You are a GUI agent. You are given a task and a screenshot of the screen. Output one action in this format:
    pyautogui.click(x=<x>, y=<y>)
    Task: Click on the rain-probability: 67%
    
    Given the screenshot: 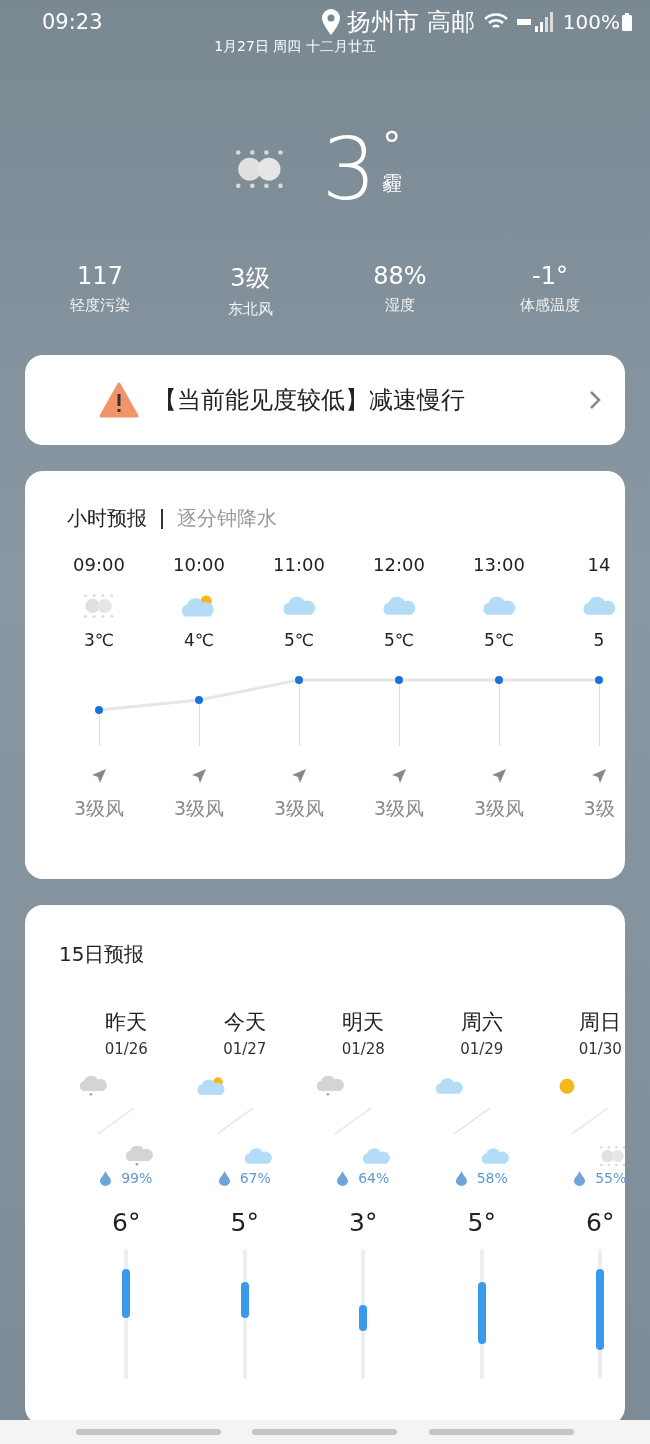 What is the action you would take?
    pyautogui.click(x=255, y=1178)
    